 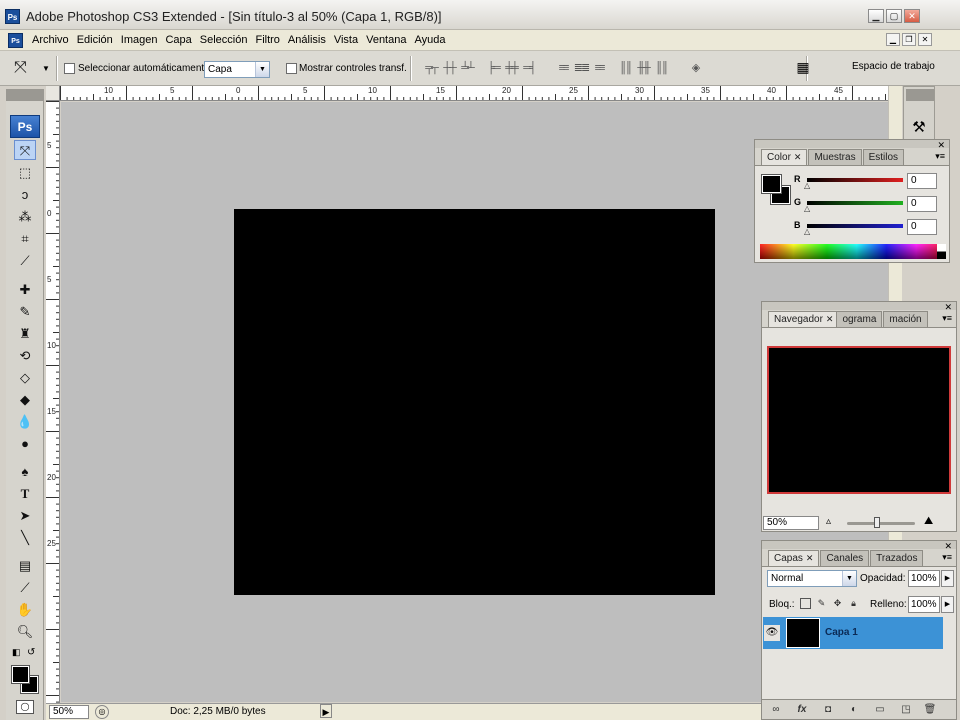 What do you see at coordinates (25, 610) in the screenshot?
I see `hand-tool-icon: ✋` at bounding box center [25, 610].